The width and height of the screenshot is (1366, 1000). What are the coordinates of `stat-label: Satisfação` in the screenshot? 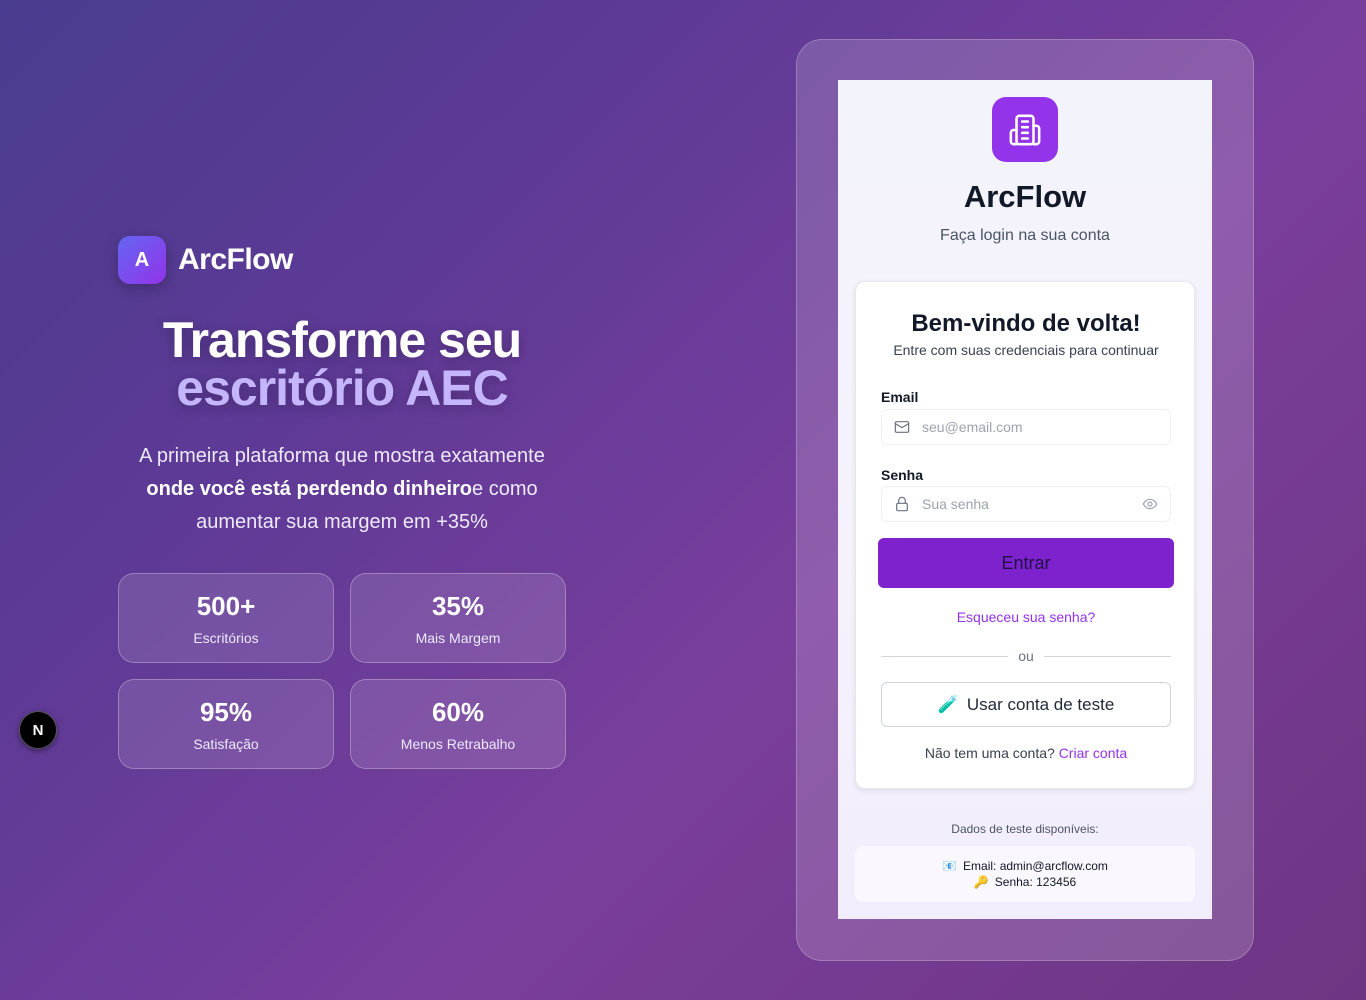 It's located at (226, 743).